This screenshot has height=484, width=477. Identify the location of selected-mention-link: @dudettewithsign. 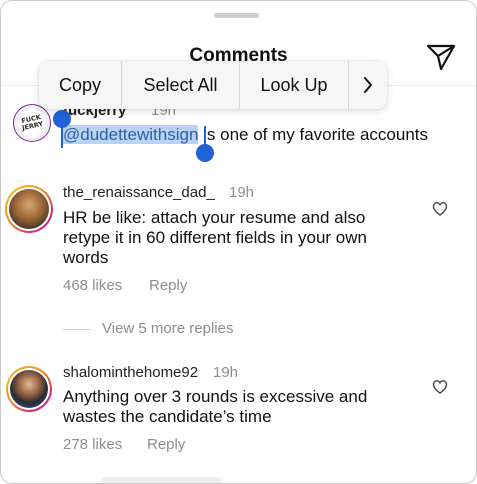
(131, 134).